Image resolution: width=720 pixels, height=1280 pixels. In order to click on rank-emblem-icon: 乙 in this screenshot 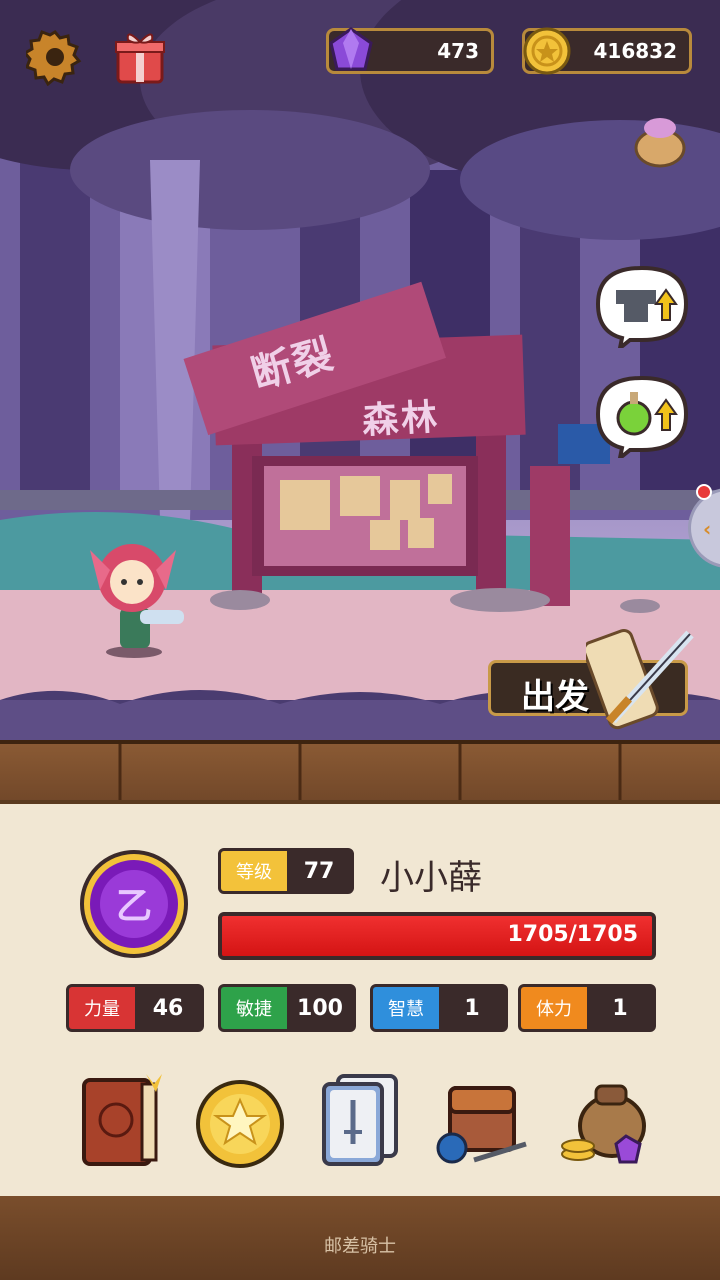, I will do `click(134, 904)`.